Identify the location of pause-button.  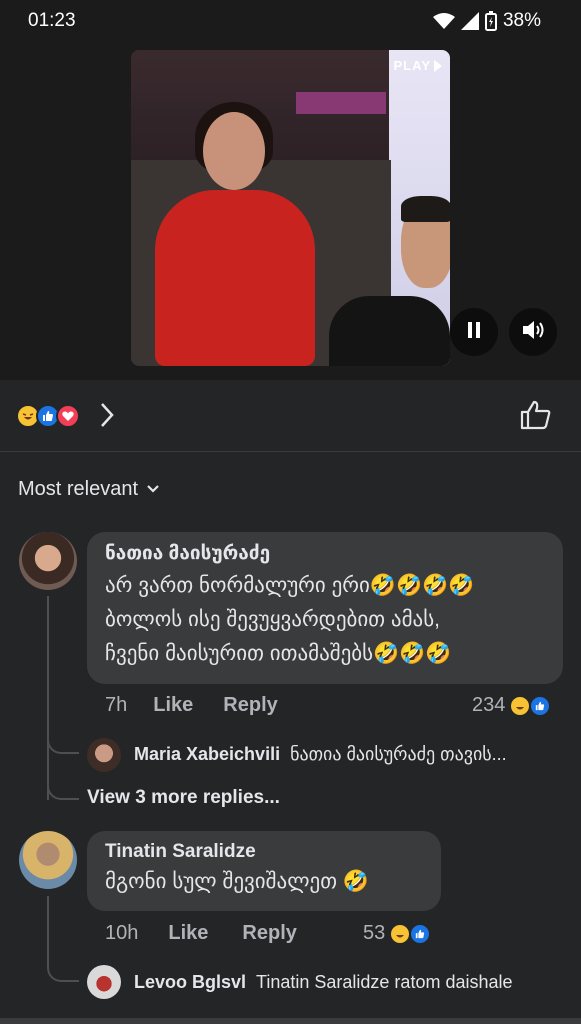
(474, 332).